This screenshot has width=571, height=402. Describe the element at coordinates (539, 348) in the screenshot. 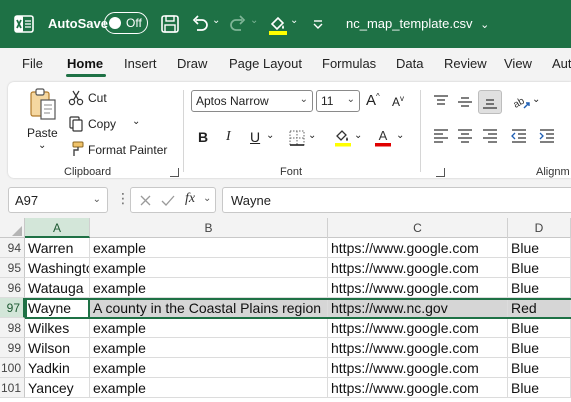

I see `cell-d99: Blue` at that location.